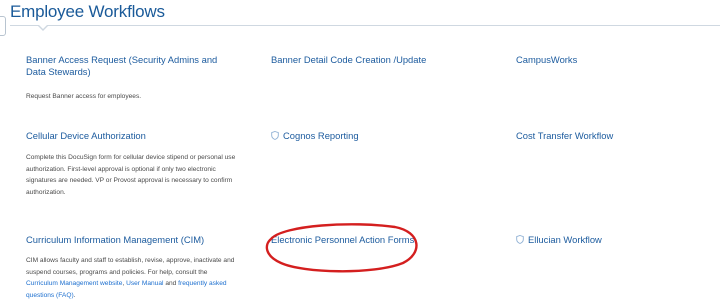 The height and width of the screenshot is (303, 720). What do you see at coordinates (131, 240) in the screenshot?
I see `workflow-link-cim: Curriculum Information Management (CIM)` at bounding box center [131, 240].